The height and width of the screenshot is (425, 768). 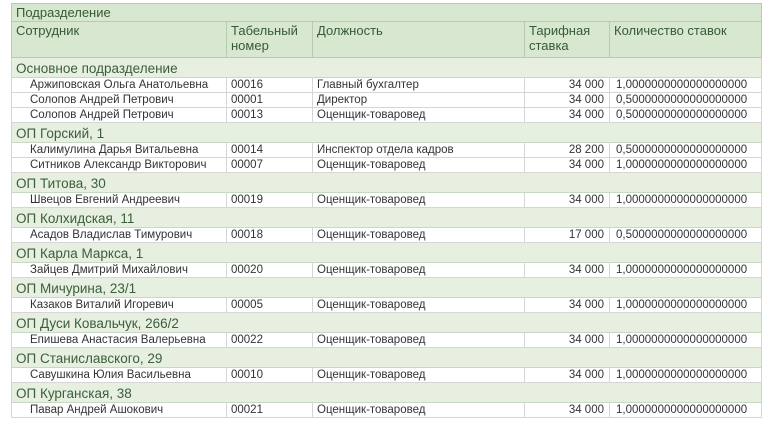 I want to click on group-header-label: Подразделение, so click(x=386, y=12).